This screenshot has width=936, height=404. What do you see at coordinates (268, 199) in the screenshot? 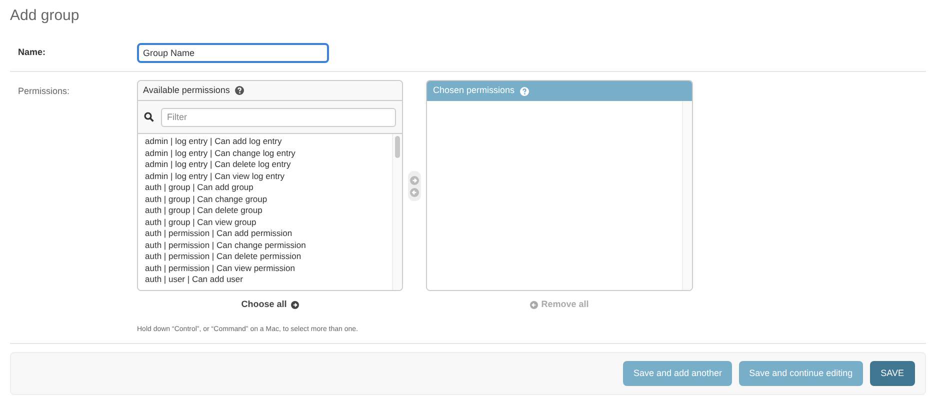
I see `permission-option: auth | group | Can change group` at bounding box center [268, 199].